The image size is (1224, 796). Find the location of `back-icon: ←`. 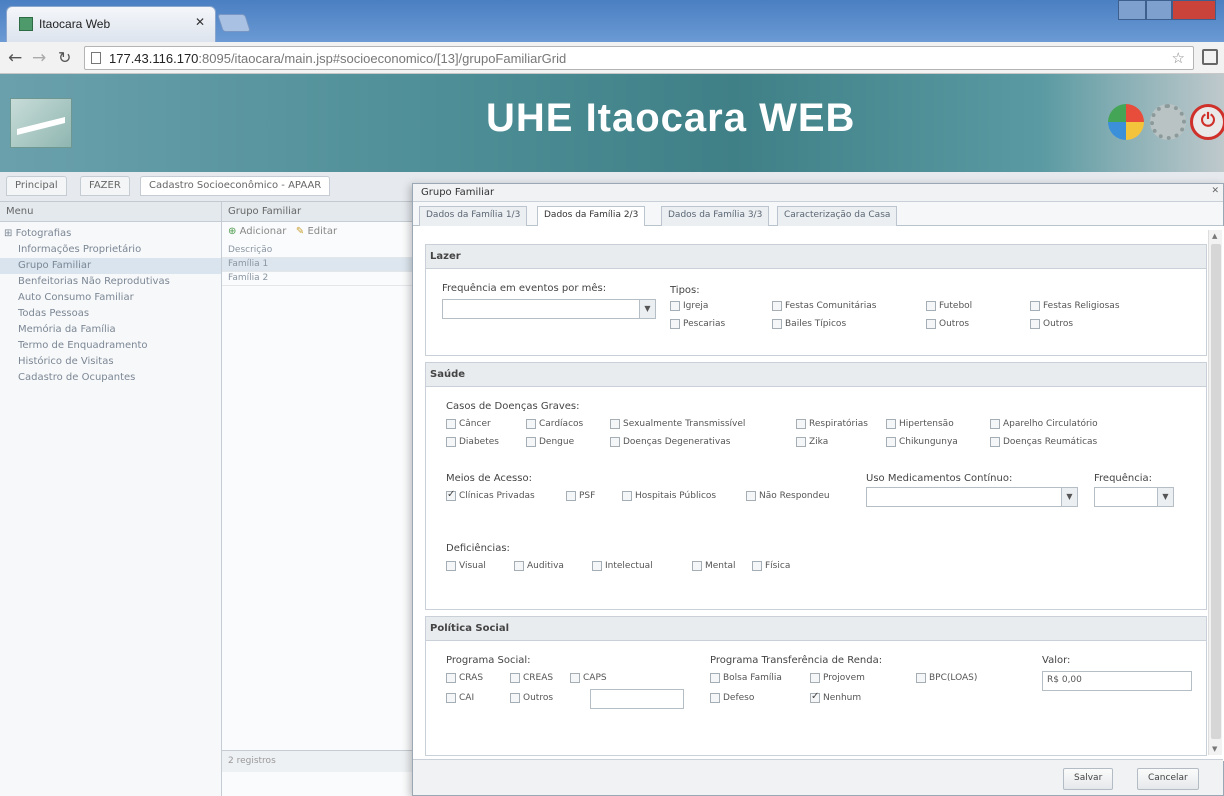

back-icon: ← is located at coordinates (15, 58).